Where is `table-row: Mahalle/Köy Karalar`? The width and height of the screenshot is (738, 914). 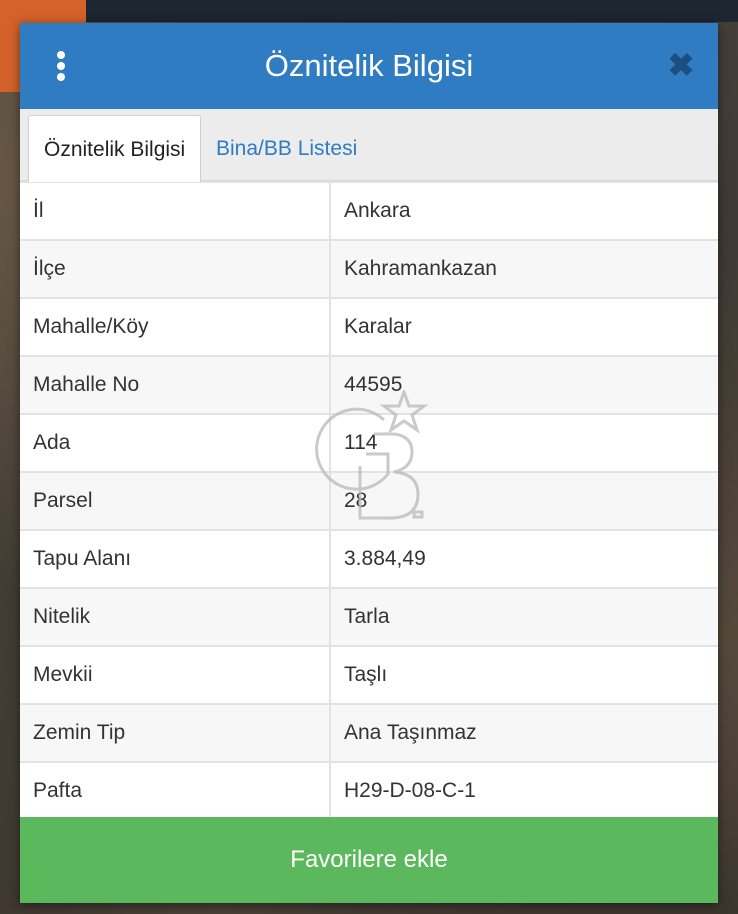
table-row: Mahalle/Köy Karalar is located at coordinates (369, 327).